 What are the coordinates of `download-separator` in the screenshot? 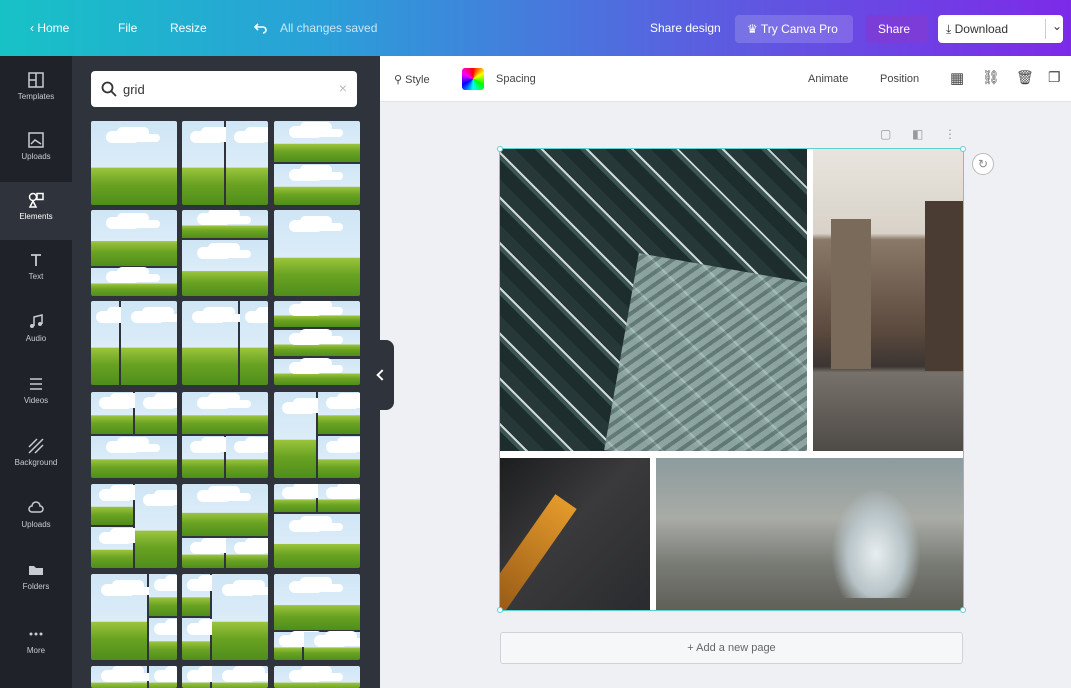 It's located at (1045, 29).